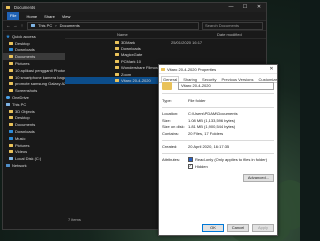 The width and height of the screenshot is (320, 241). What do you see at coordinates (213, 228) in the screenshot?
I see `ok-button: OK` at bounding box center [213, 228].